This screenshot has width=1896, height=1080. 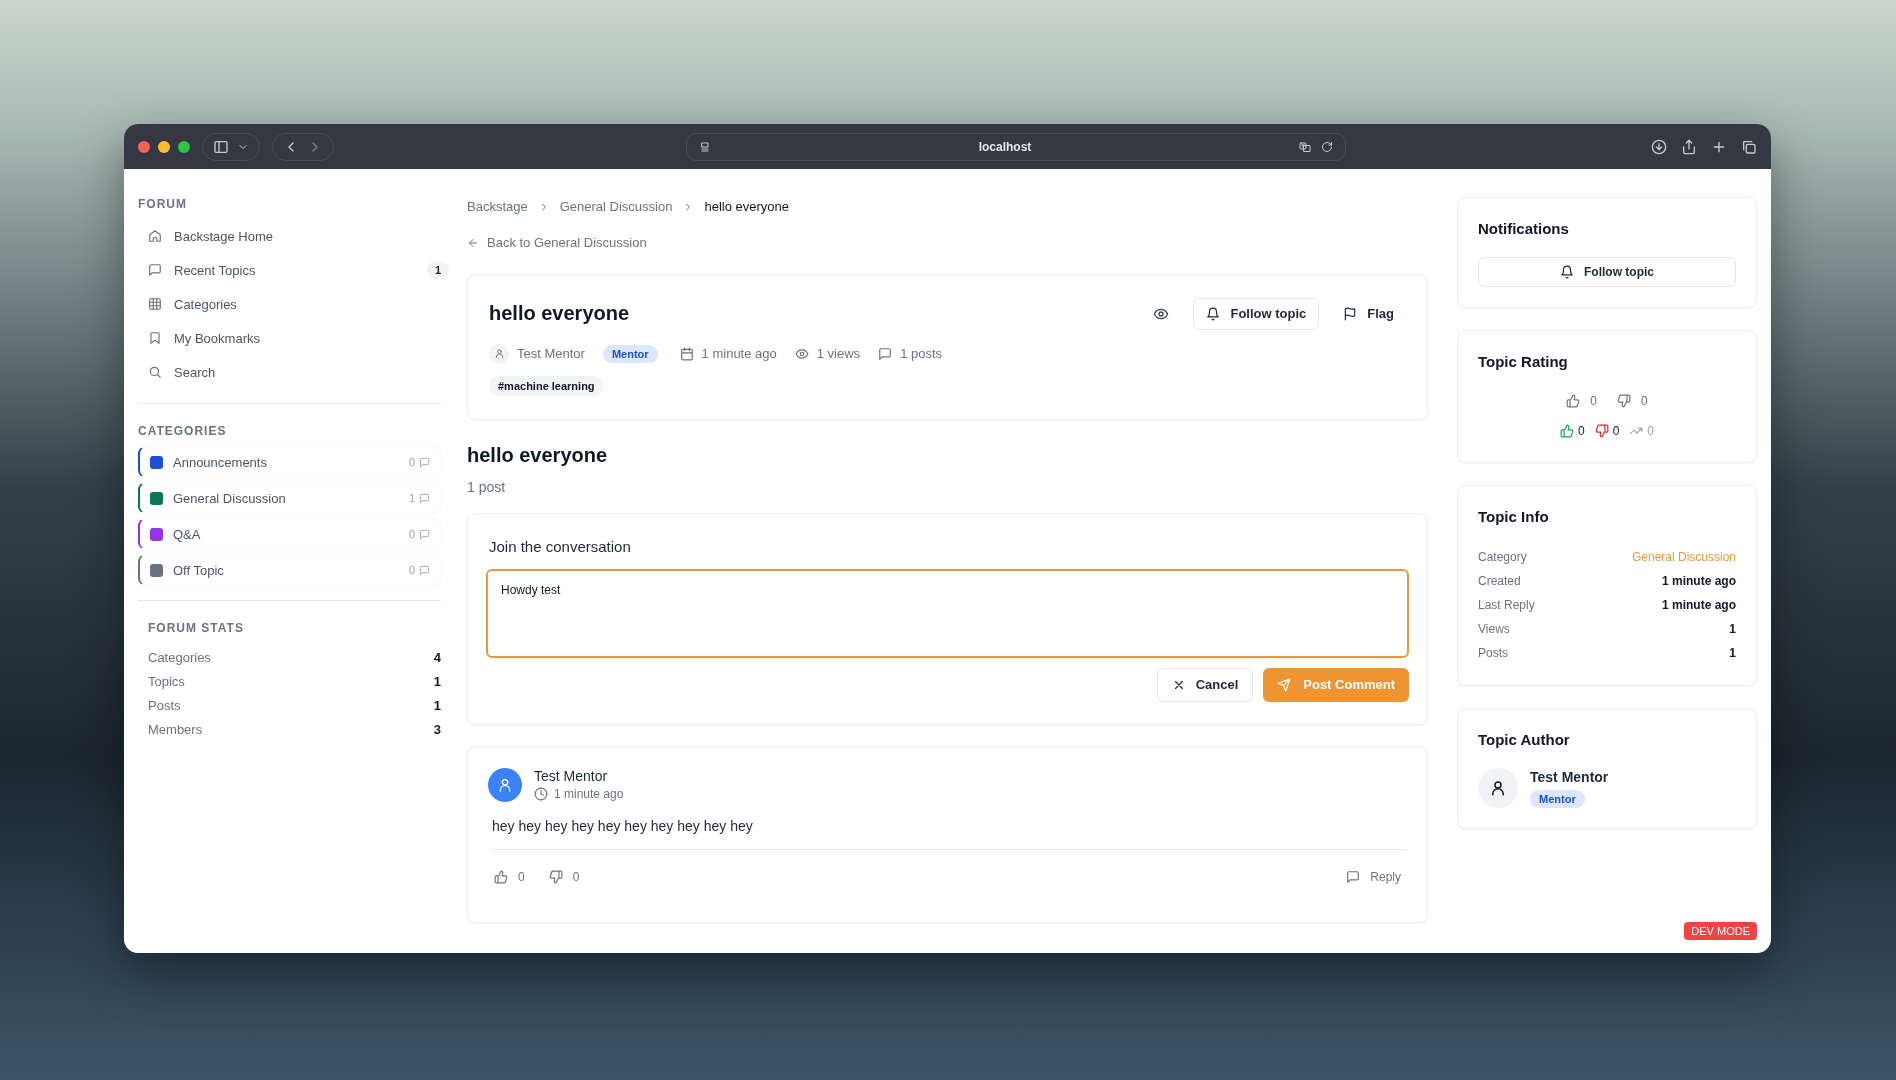 I want to click on breadcrumb-link: General Discussion, so click(x=616, y=206).